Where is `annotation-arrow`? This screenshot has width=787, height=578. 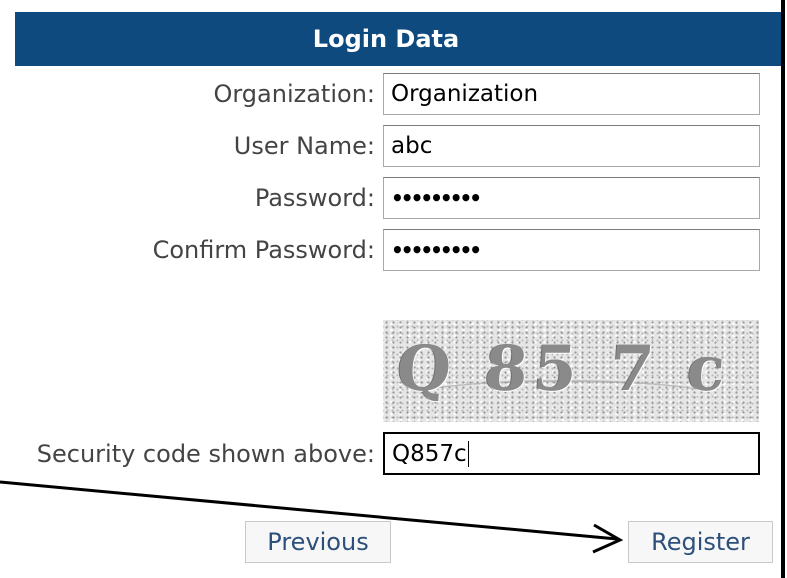 annotation-arrow is located at coordinates (312, 517).